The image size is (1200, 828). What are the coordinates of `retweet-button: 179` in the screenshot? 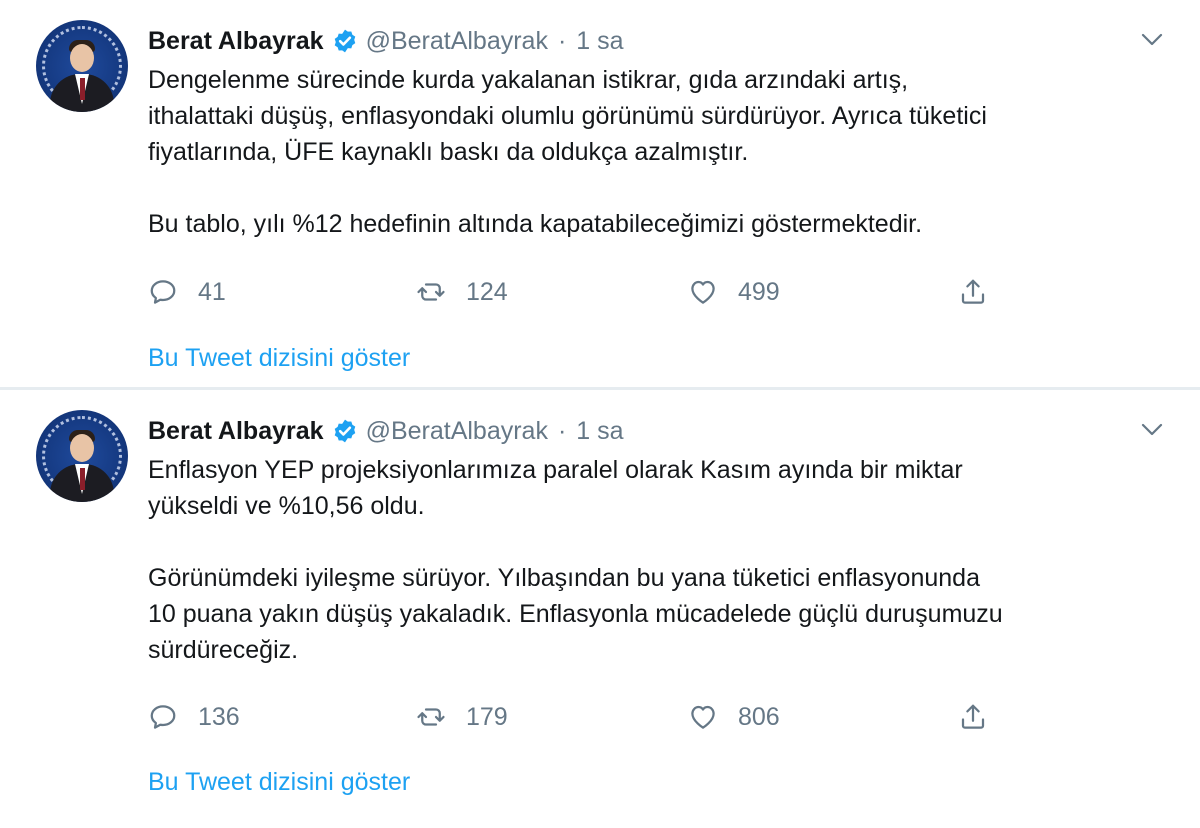 It's located at (462, 717).